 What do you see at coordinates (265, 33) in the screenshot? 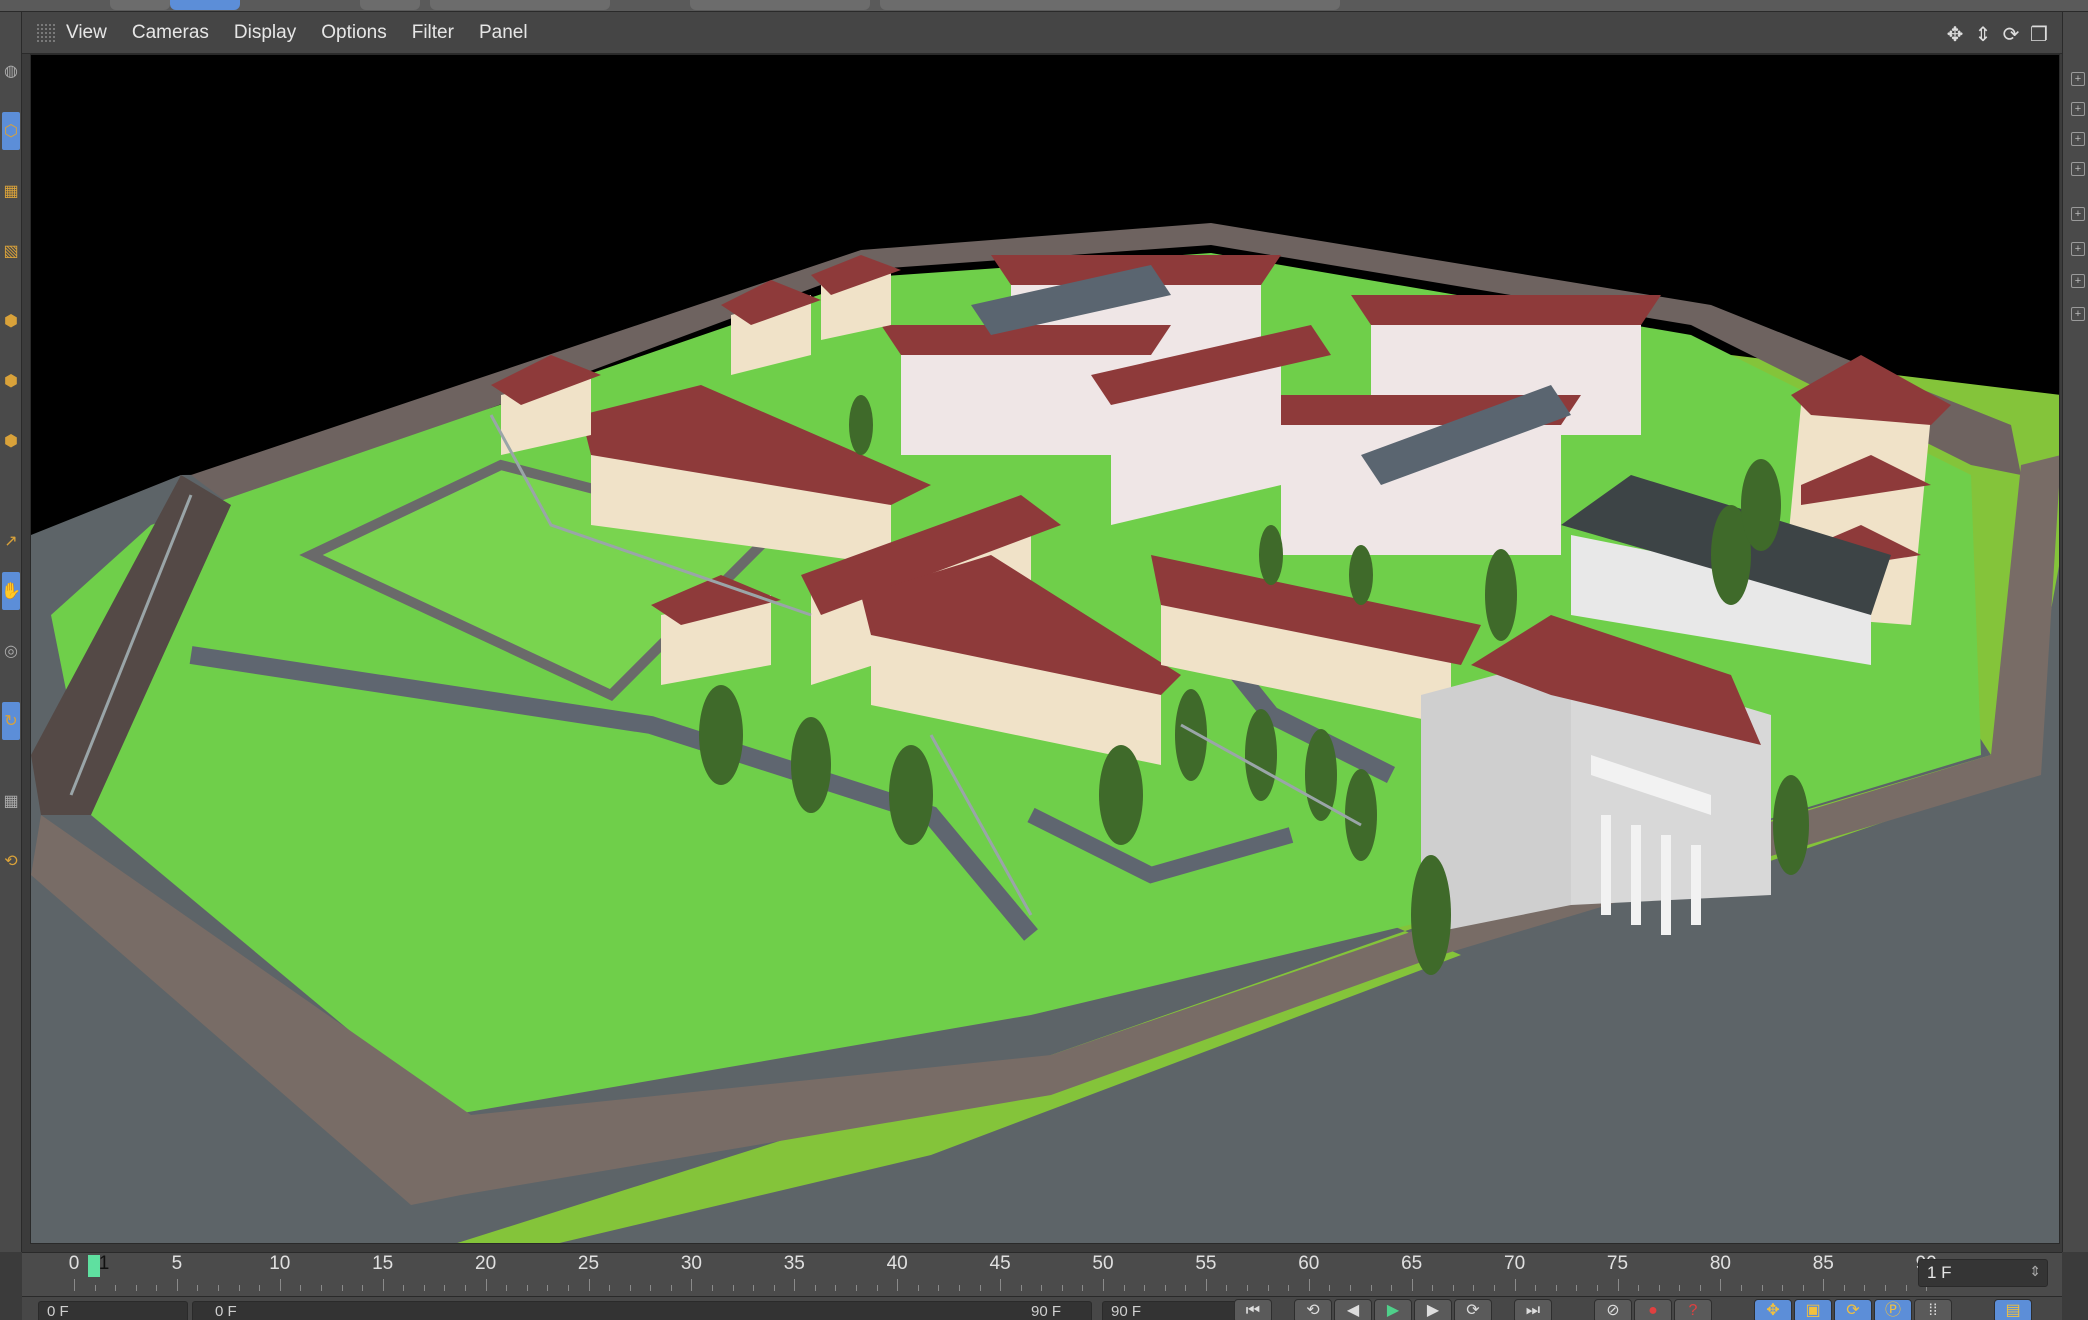
I see `menu-display: Display` at bounding box center [265, 33].